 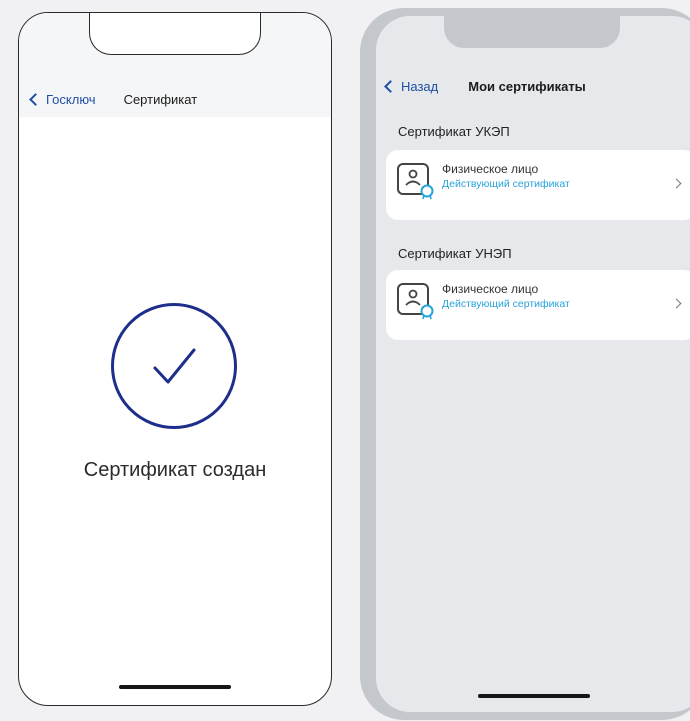 I want to click on success-circle, so click(x=174, y=366).